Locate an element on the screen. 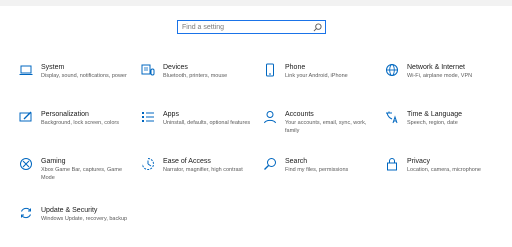  item-description: Uninstall, defaults, optional features is located at coordinates (207, 123).